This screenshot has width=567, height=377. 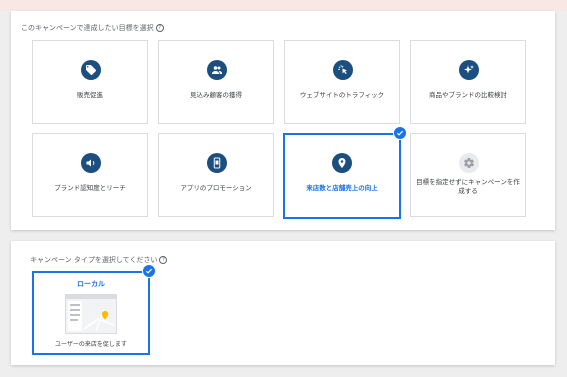 I want to click on campaign-type-card-local: ローカル ユーザーの来店を促します, so click(x=91, y=313).